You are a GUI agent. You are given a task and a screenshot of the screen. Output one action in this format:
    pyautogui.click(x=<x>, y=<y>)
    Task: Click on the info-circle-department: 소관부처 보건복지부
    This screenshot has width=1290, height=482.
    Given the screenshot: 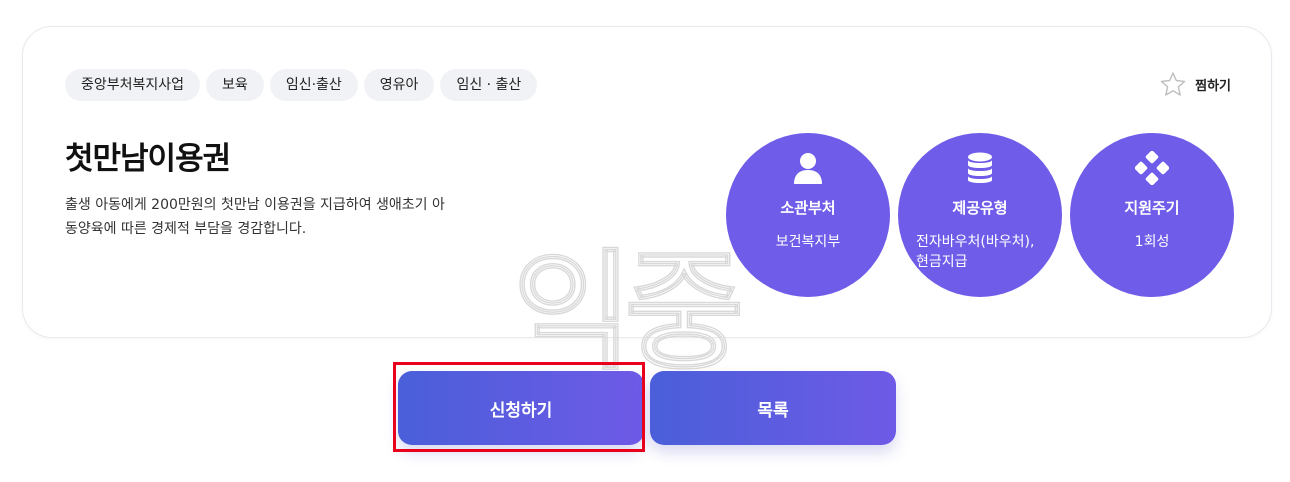 What is the action you would take?
    pyautogui.click(x=808, y=215)
    